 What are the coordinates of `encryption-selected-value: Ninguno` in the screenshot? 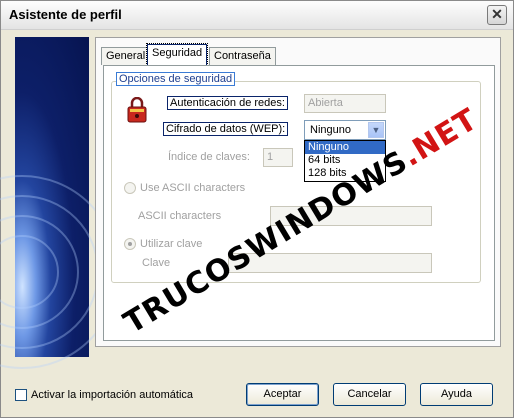 It's located at (330, 130).